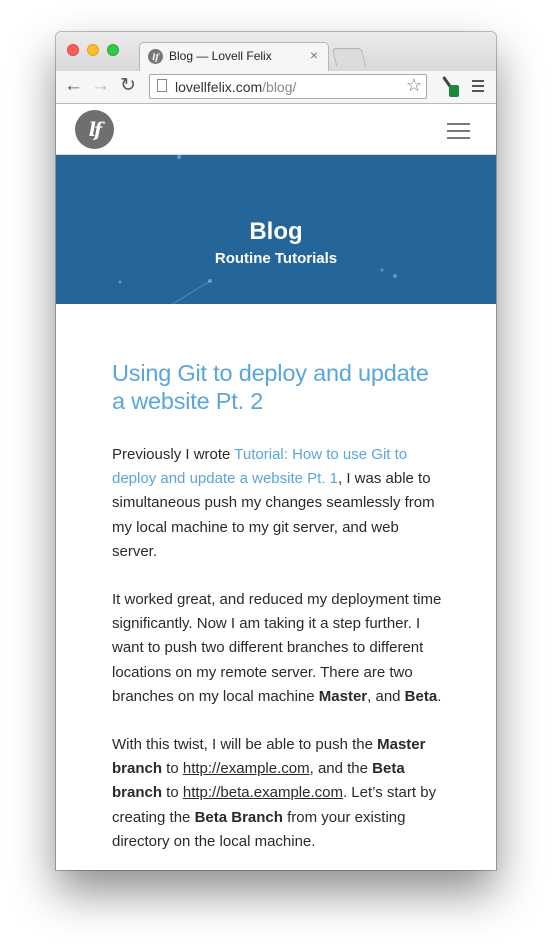 The height and width of the screenshot is (951, 552). Describe the element at coordinates (341, 769) in the screenshot. I see `p3-t3: , and the` at that location.